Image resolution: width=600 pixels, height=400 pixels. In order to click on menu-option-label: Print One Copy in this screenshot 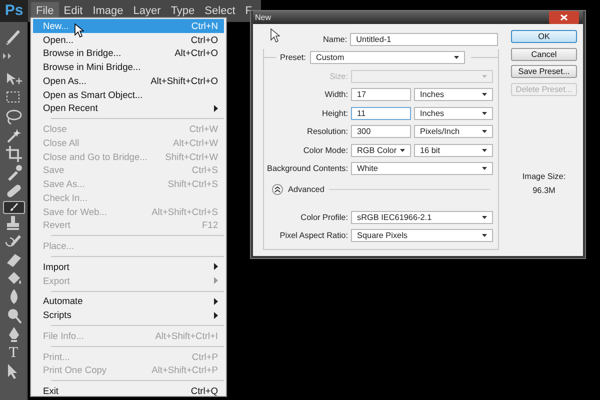, I will do `click(75, 370)`.